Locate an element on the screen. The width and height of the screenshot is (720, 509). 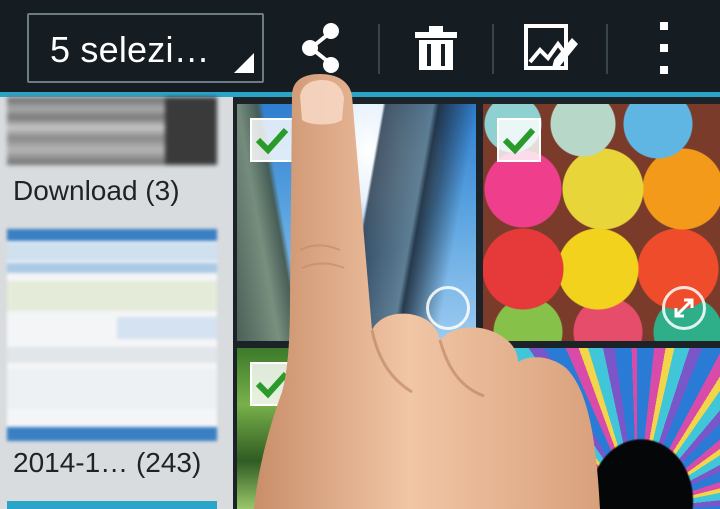
more-vertical-icon is located at coordinates (664, 48).